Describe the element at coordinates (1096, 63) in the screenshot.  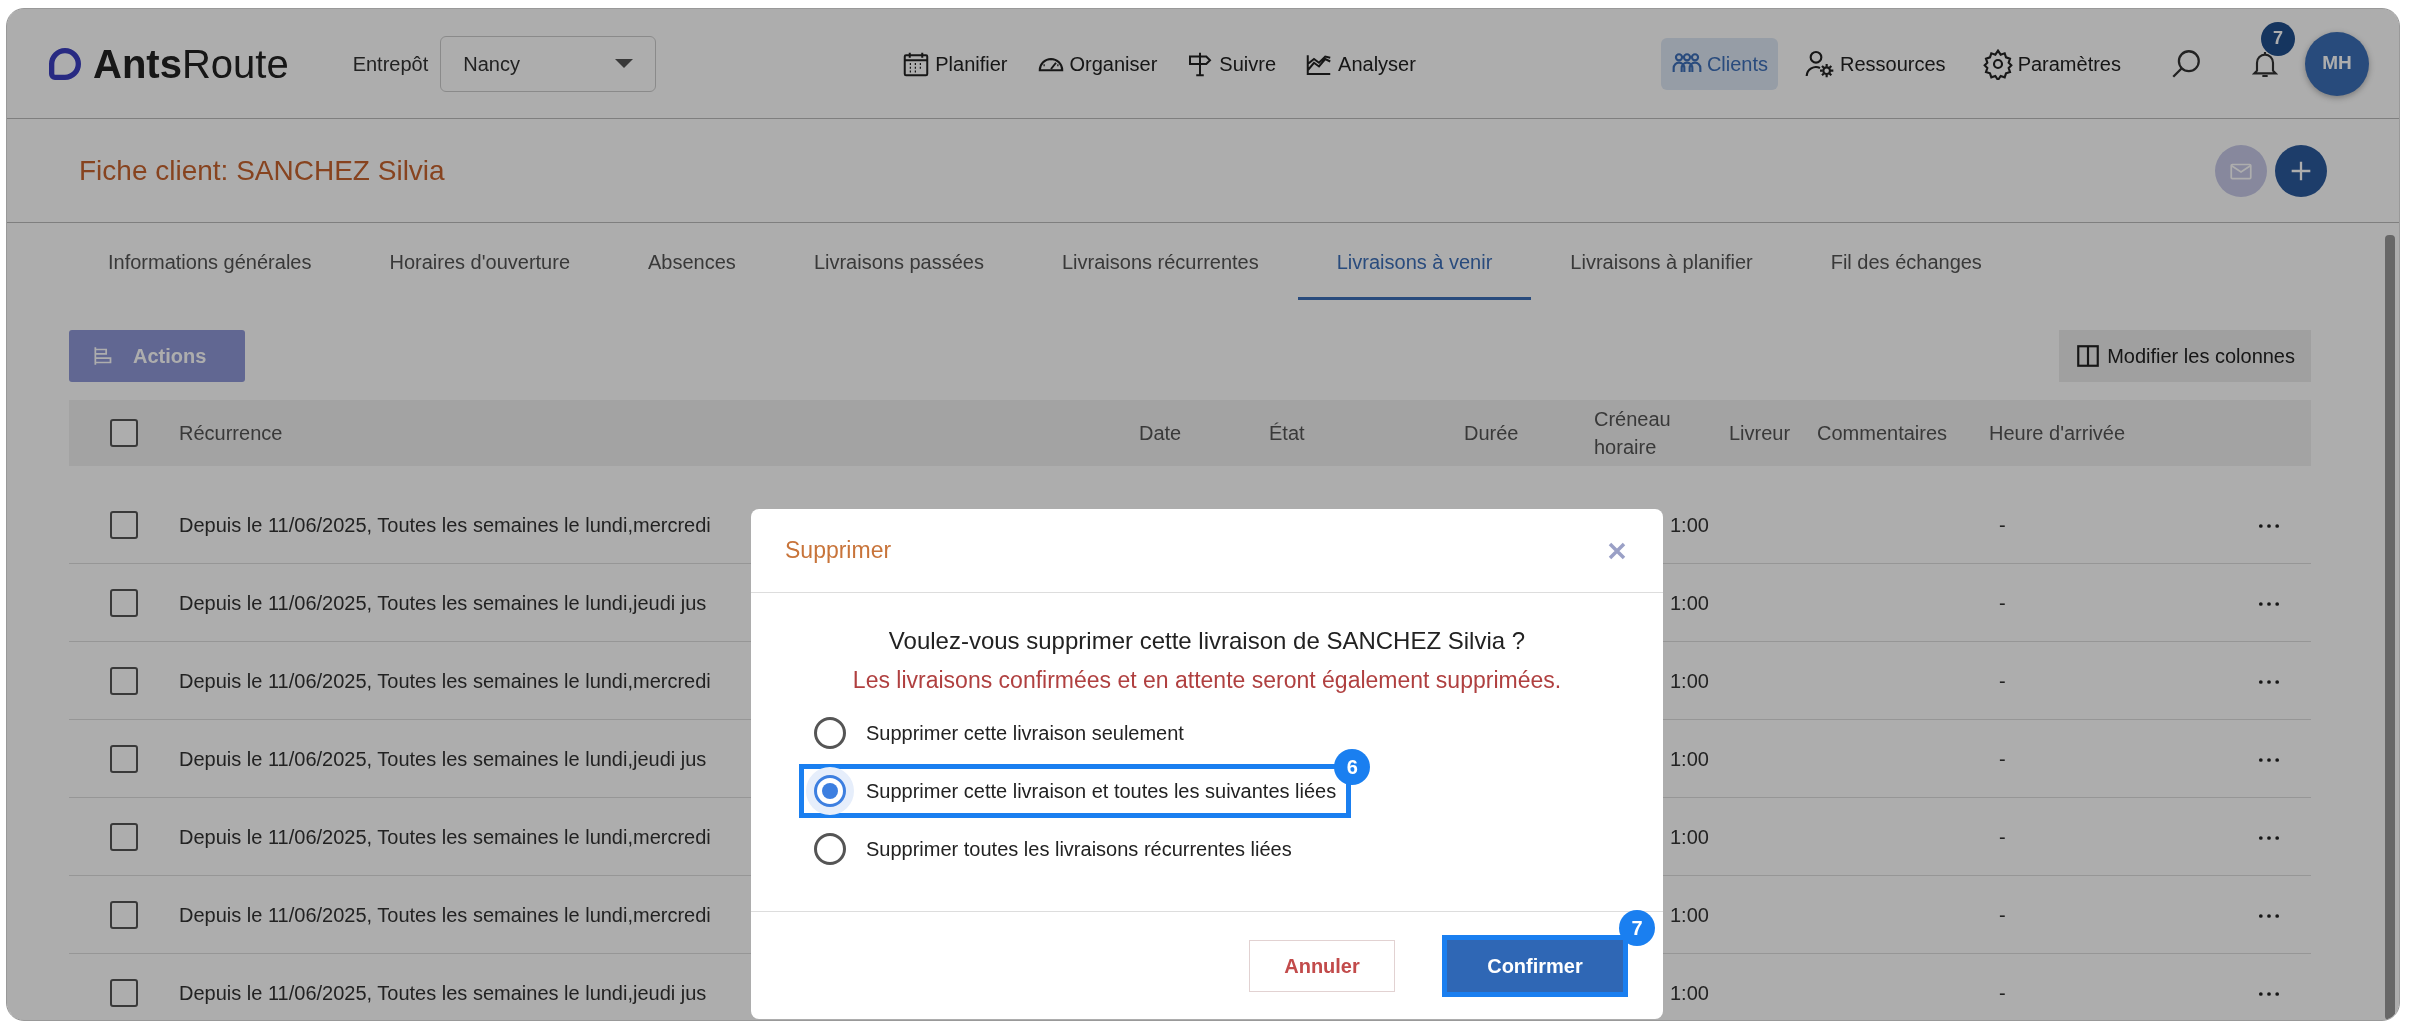
I see `nav-link: Organiser` at that location.